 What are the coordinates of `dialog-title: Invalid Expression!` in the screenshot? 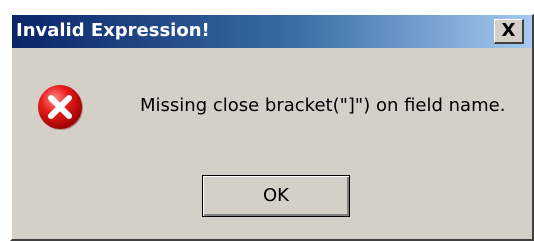 It's located at (113, 30).